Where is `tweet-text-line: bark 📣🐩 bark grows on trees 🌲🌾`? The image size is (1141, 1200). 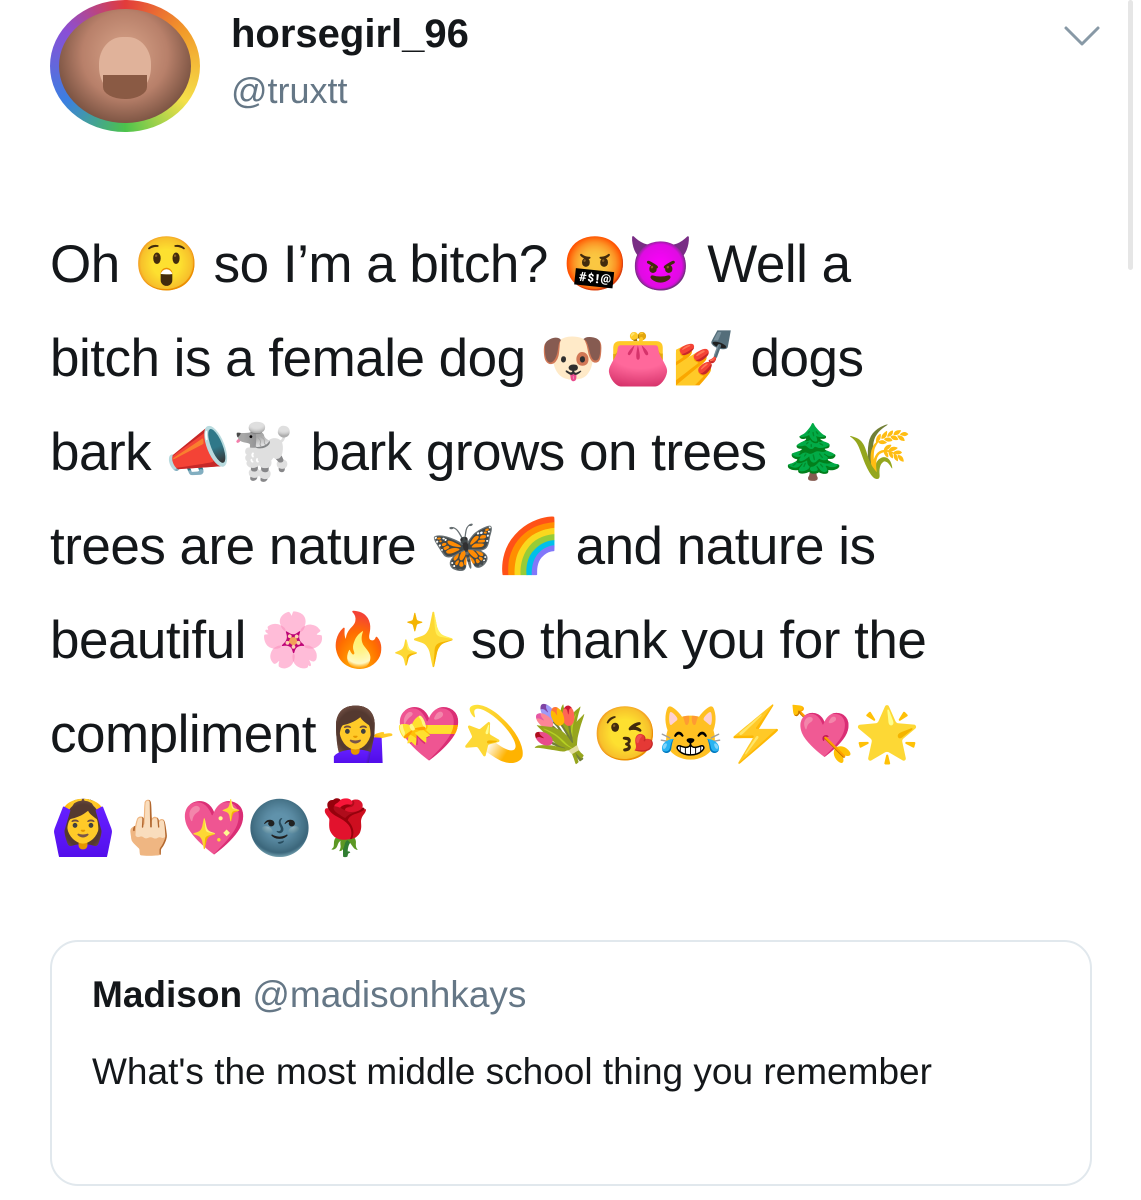
tweet-text-line: bark 📣🐩 bark grows on trees 🌲🌾 is located at coordinates (481, 452).